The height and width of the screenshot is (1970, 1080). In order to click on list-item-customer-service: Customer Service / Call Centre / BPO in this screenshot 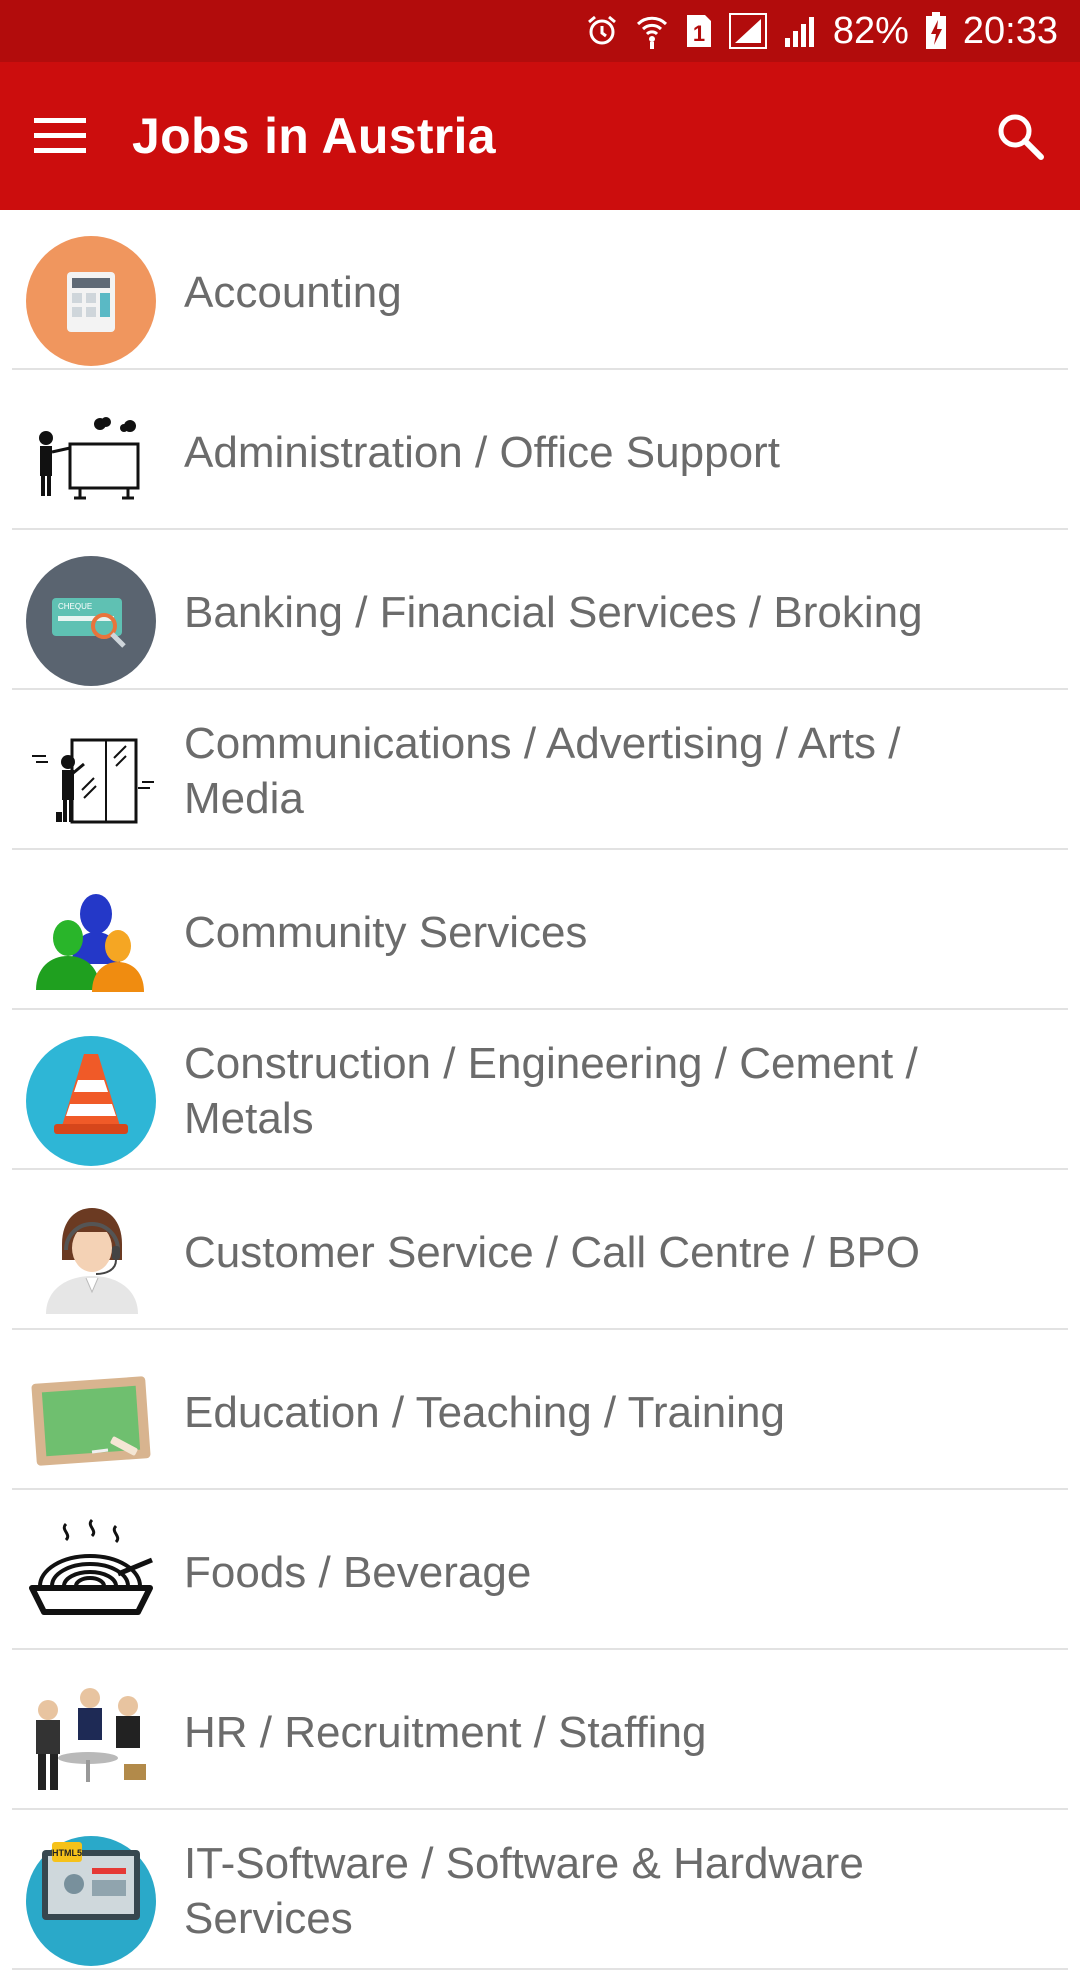, I will do `click(540, 1250)`.